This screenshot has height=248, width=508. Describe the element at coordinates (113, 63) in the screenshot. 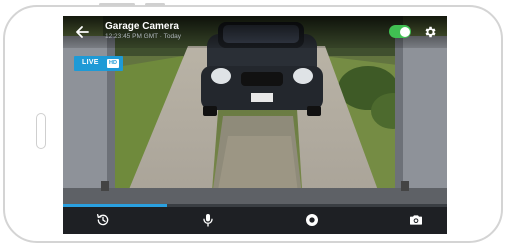

I see `hd-badge: HD` at that location.